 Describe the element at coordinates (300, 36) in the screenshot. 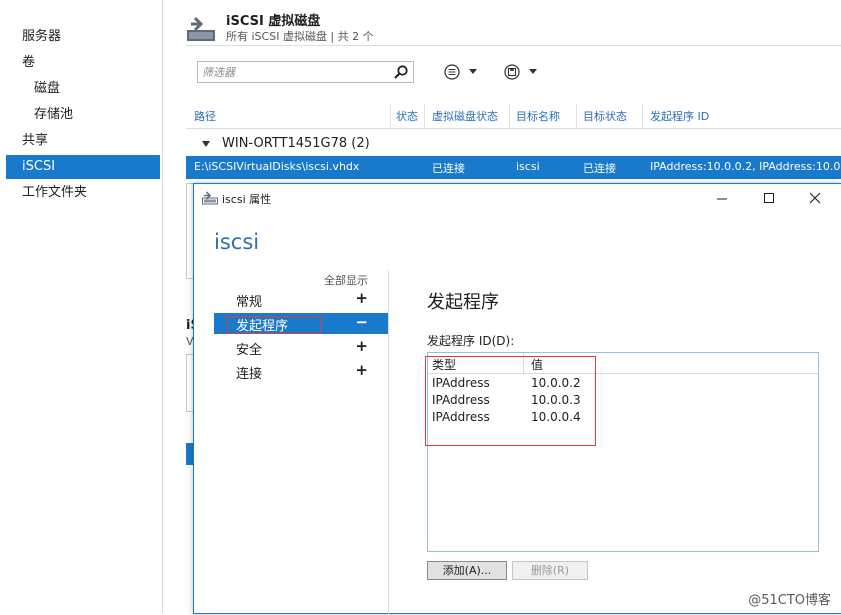

I see `page-subtitle: 所有 iSCSI 虚拟磁盘 | 共 2 个` at that location.